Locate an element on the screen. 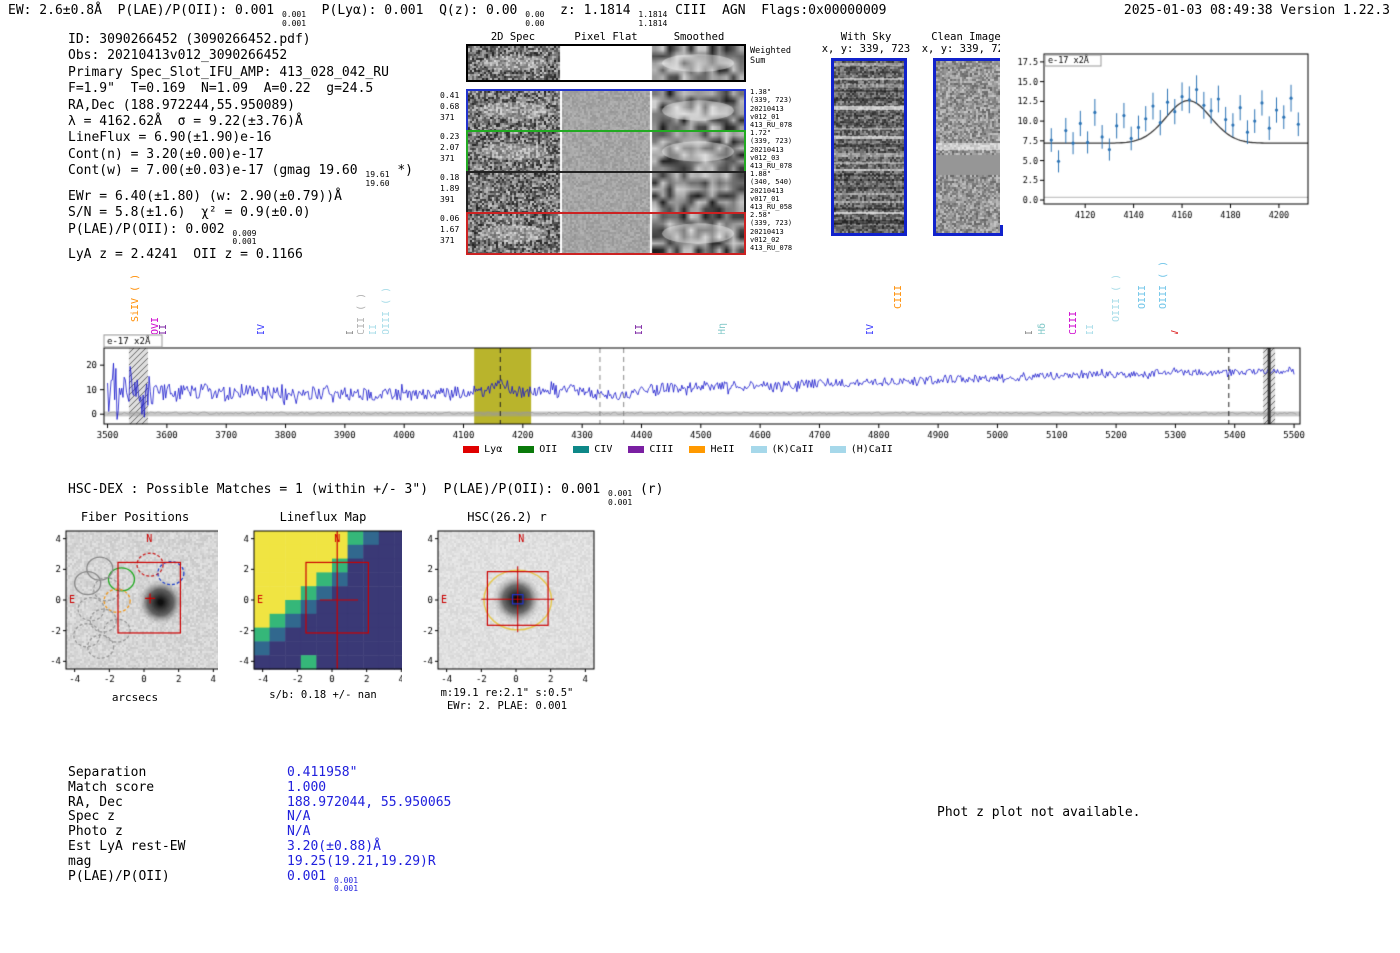  match-field-label: Spec z is located at coordinates (91, 817).